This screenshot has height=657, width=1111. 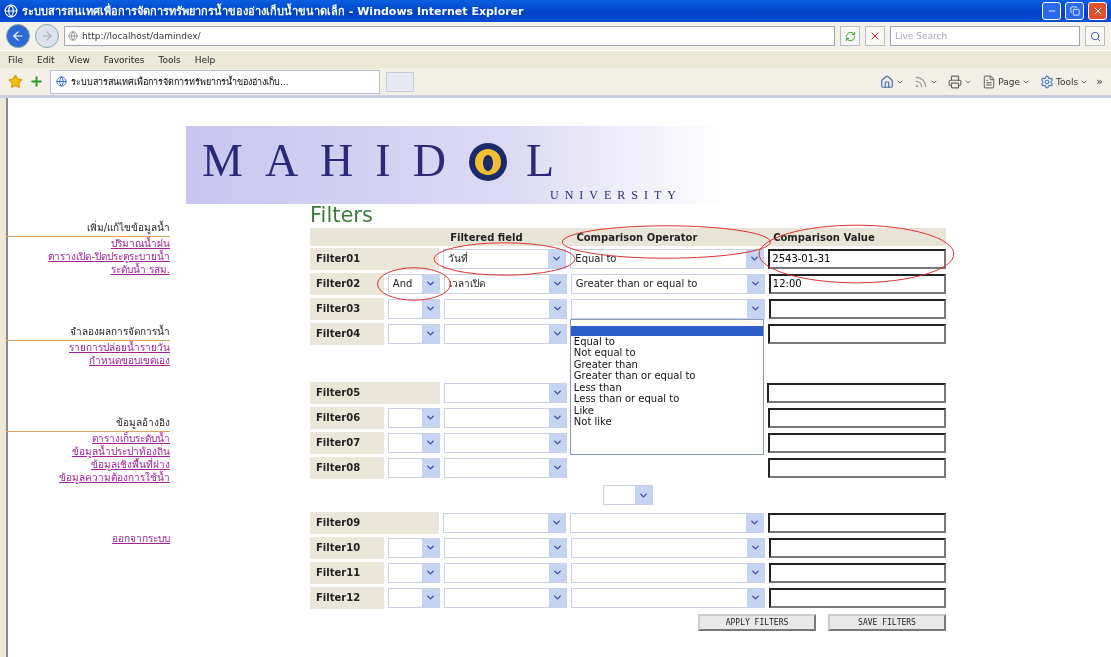 I want to click on stop-button, so click(x=875, y=36).